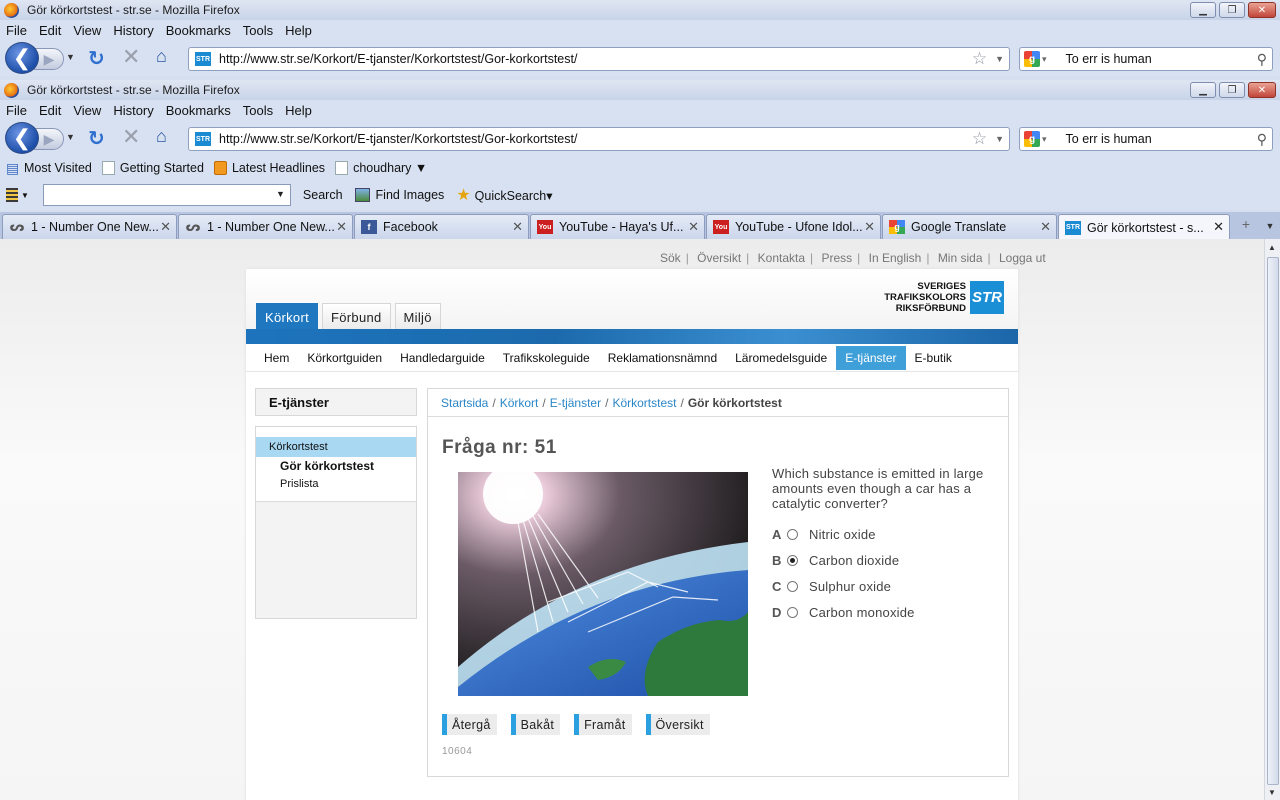 The height and width of the screenshot is (800, 1280). What do you see at coordinates (152, 167) in the screenshot?
I see `bookmark-getting-started: Getting Started` at bounding box center [152, 167].